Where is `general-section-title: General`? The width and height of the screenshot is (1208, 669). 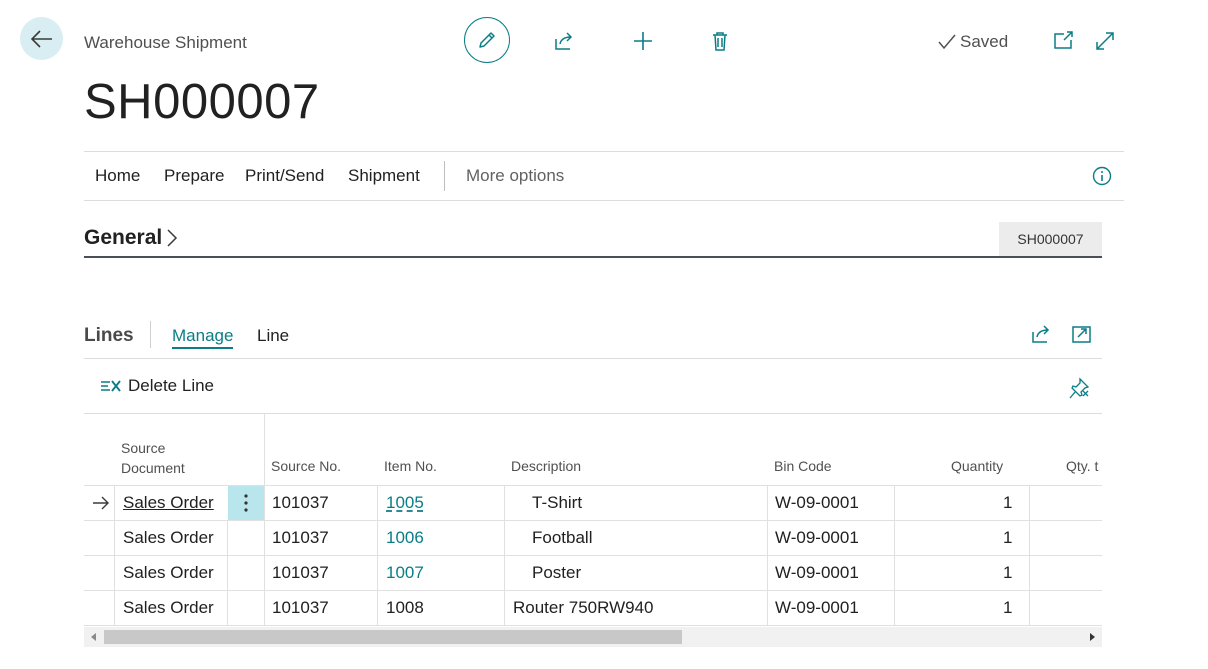 general-section-title: General is located at coordinates (123, 237).